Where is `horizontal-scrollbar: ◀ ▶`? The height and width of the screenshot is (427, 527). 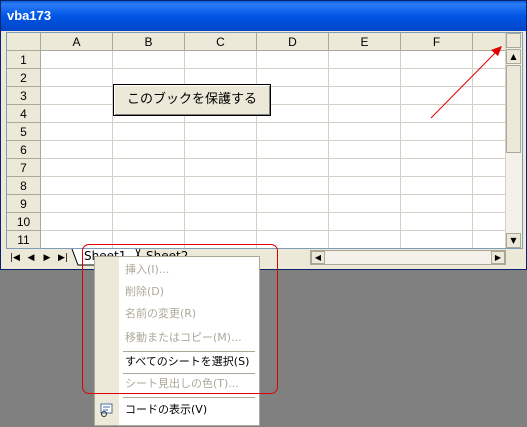
horizontal-scrollbar: ◀ ▶ is located at coordinates (408, 257).